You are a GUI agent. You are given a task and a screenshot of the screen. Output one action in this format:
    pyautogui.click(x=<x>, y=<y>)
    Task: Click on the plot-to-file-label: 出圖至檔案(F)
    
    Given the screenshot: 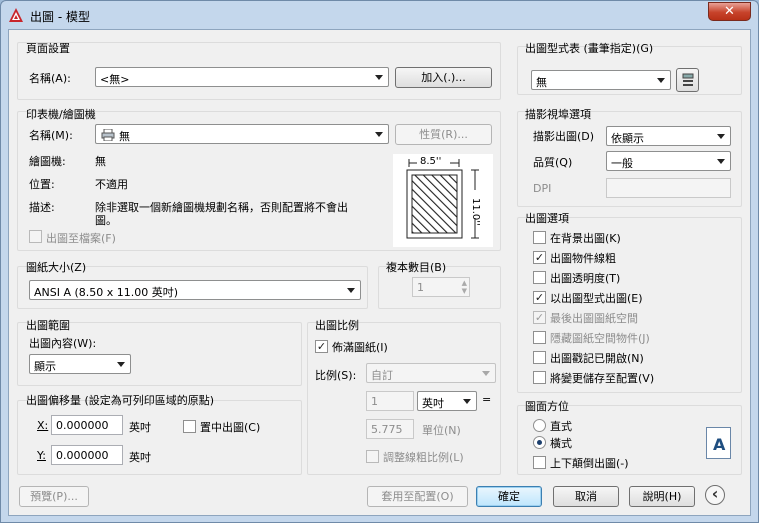 What is the action you would take?
    pyautogui.click(x=81, y=238)
    